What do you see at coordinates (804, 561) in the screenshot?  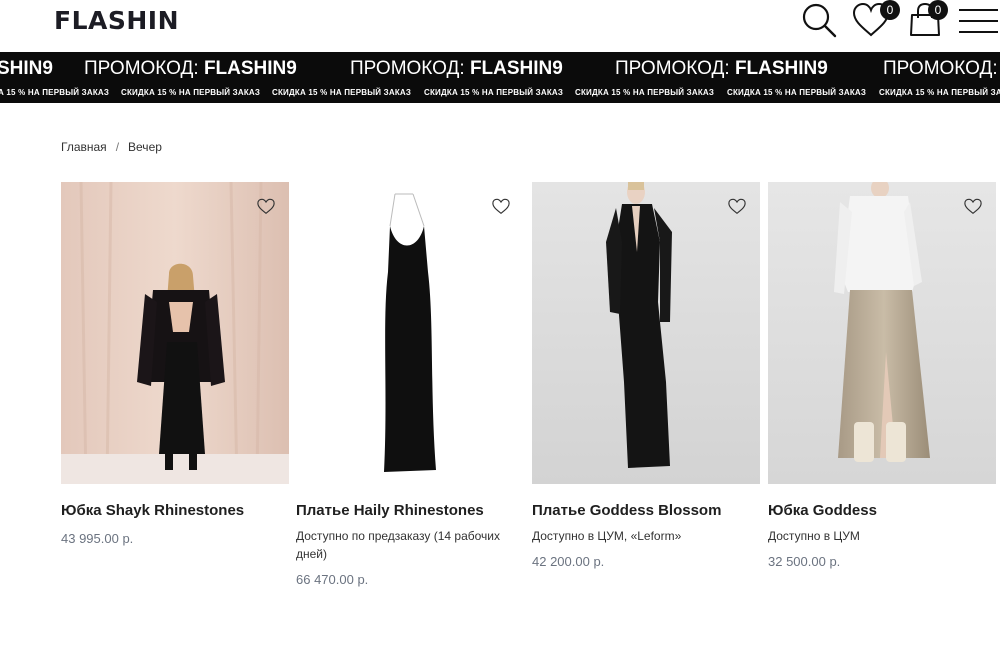 I see `product-price: 32 500.00 р.` at bounding box center [804, 561].